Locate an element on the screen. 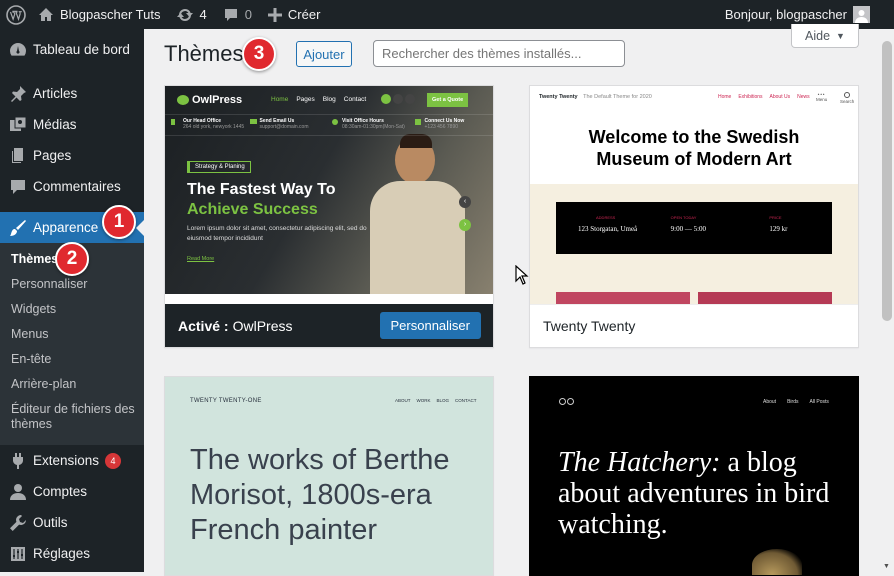 This screenshot has width=894, height=576. preview-image-left is located at coordinates (623, 298).